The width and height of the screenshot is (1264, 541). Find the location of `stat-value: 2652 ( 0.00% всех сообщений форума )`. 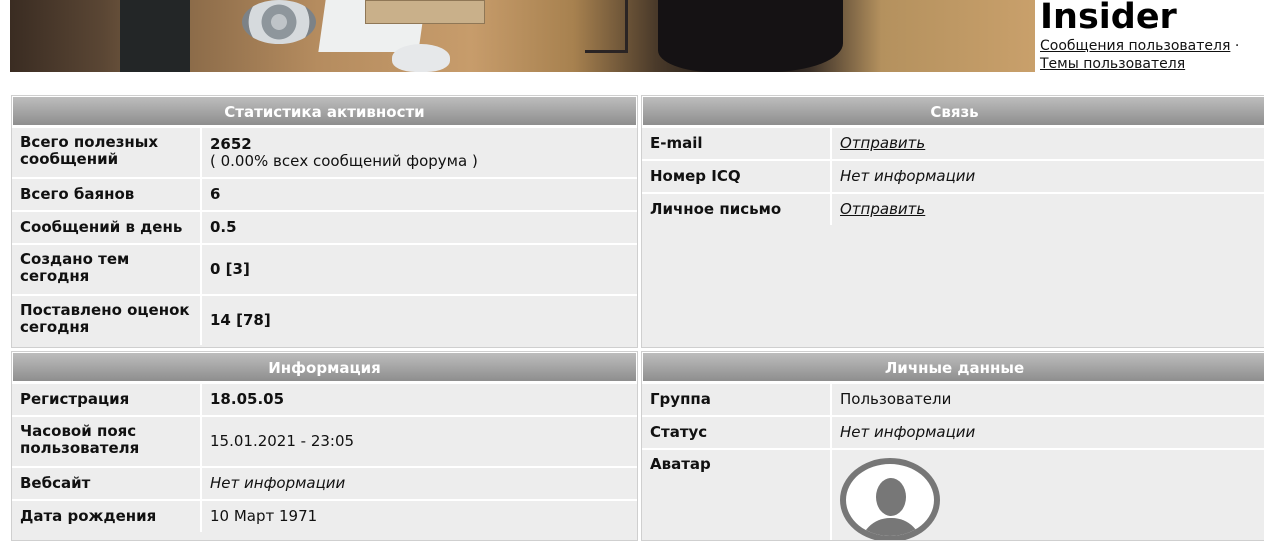

stat-value: 2652 ( 0.00% всех сообщений форума ) is located at coordinates (418, 152).